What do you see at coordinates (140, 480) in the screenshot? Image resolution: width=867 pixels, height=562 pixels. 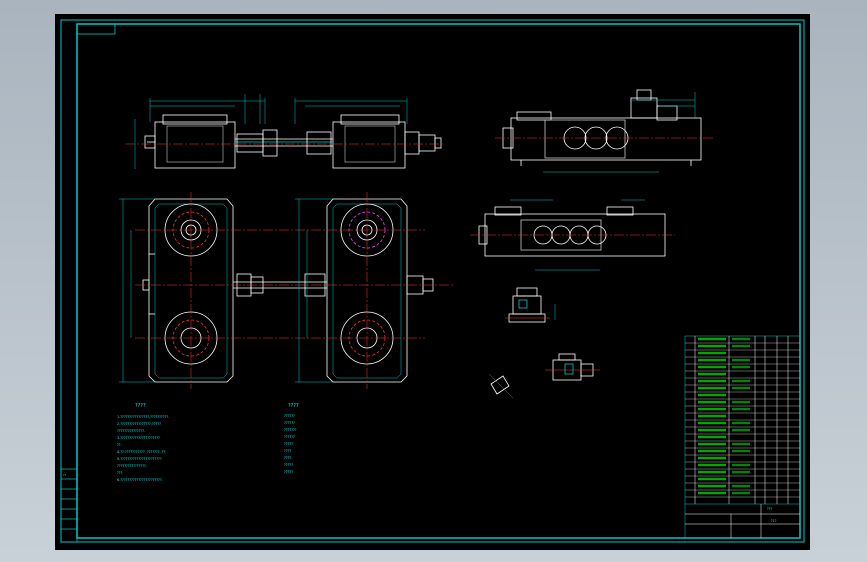 I see `note-line: 6.???????????????????????.` at bounding box center [140, 480].